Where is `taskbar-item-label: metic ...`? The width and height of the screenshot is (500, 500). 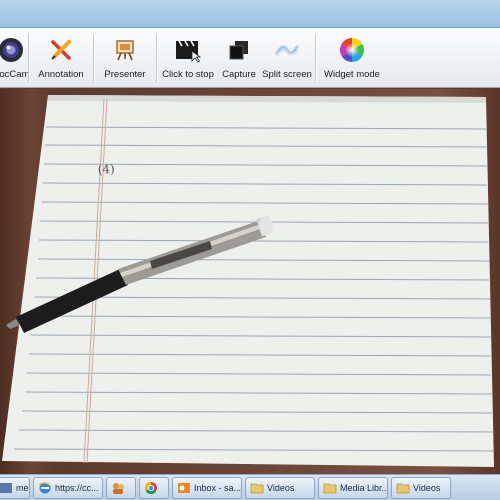 taskbar-item-label: metic ... is located at coordinates (22, 487).